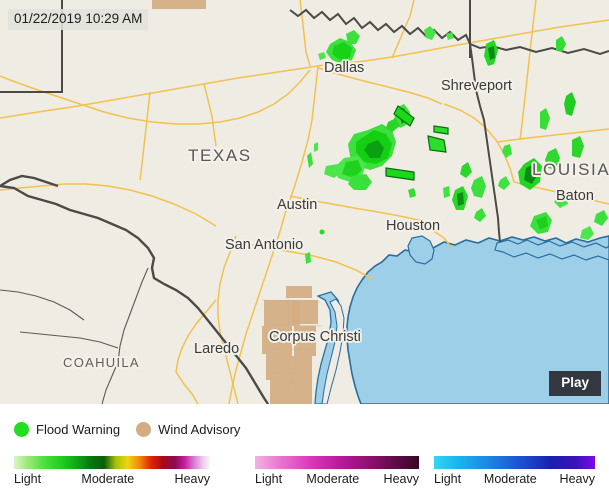 Image resolution: width=609 pixels, height=503 pixels. I want to click on mix-intensity-scale: Light Moderate Heavy, so click(337, 471).